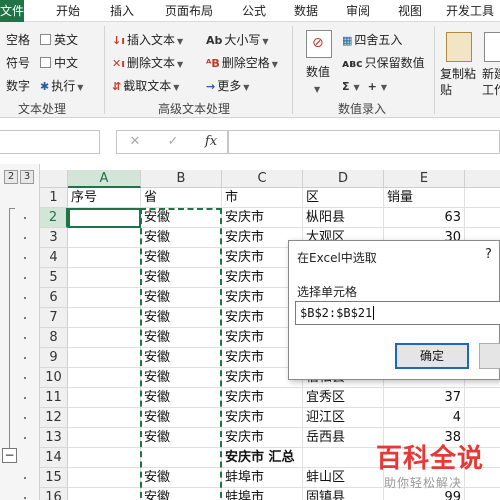  I want to click on cell-a16, so click(104, 494).